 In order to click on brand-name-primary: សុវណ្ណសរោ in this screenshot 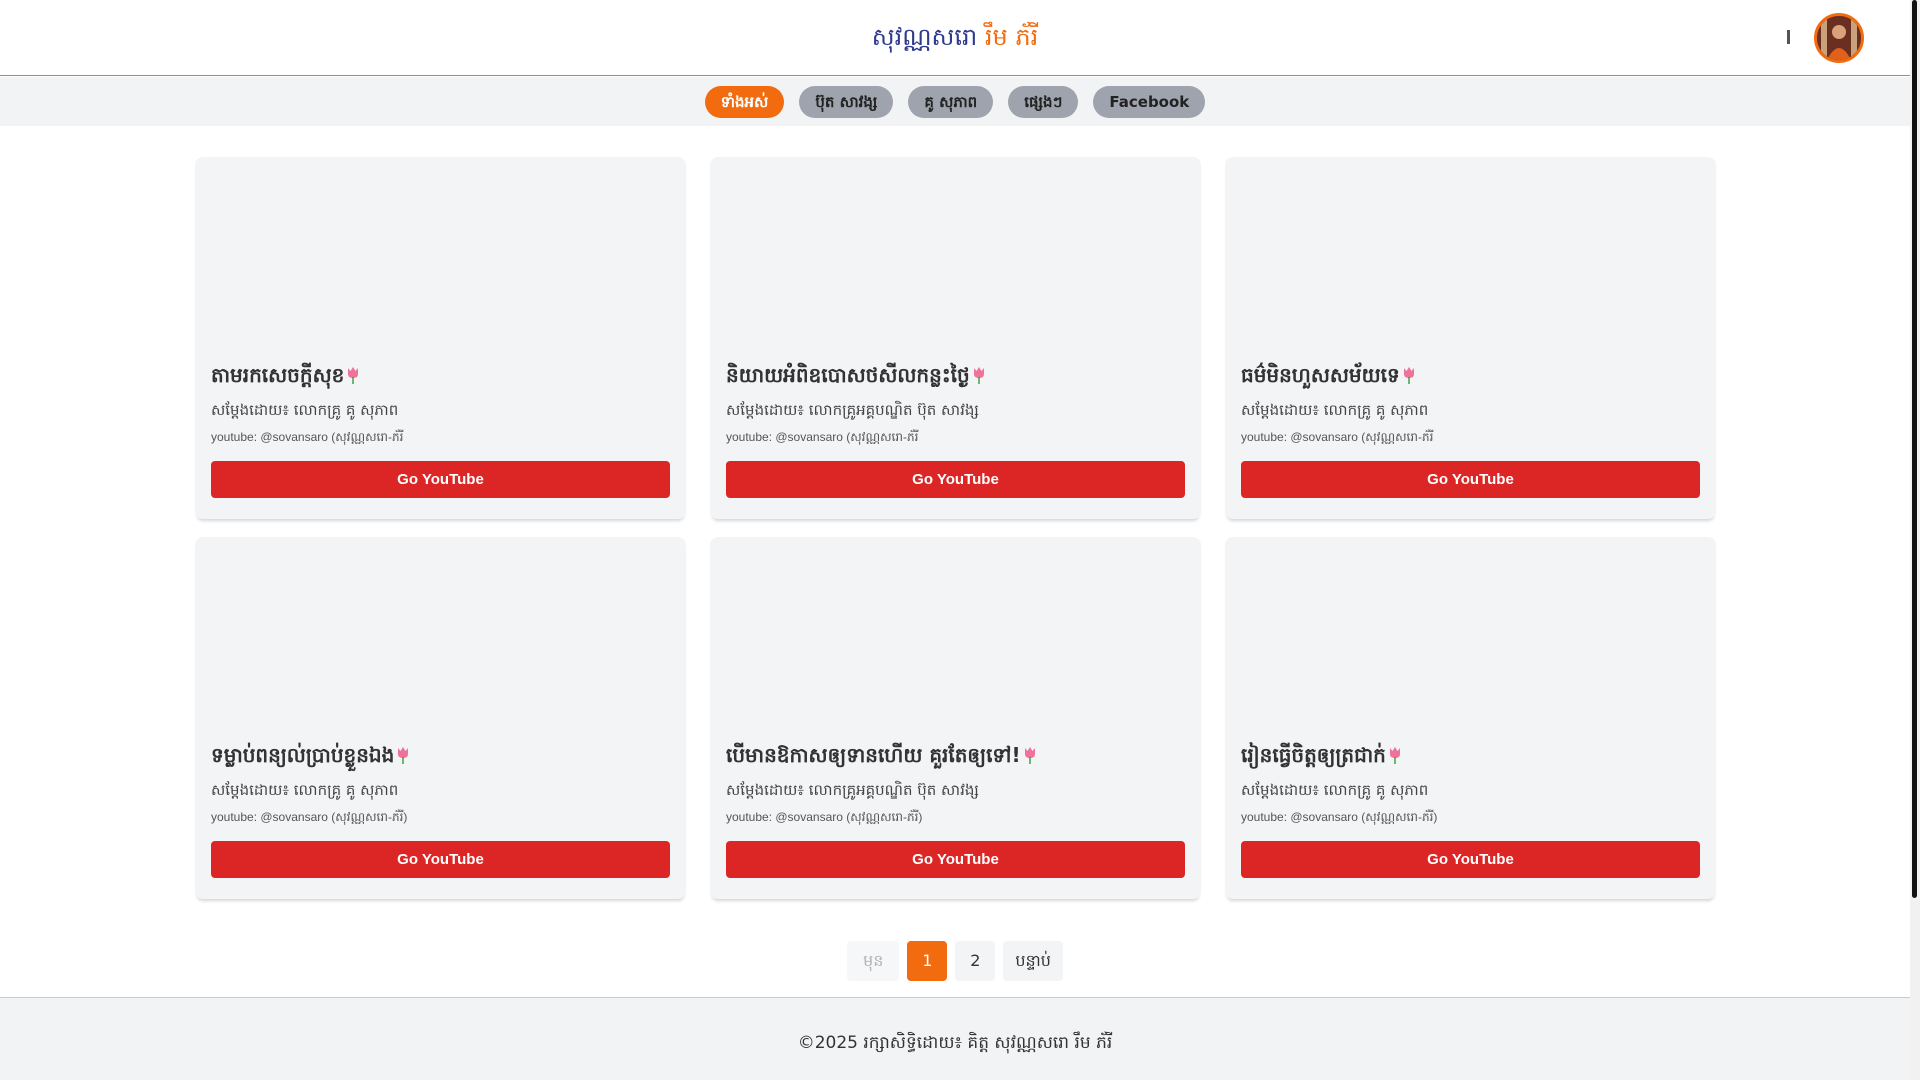, I will do `click(924, 37)`.